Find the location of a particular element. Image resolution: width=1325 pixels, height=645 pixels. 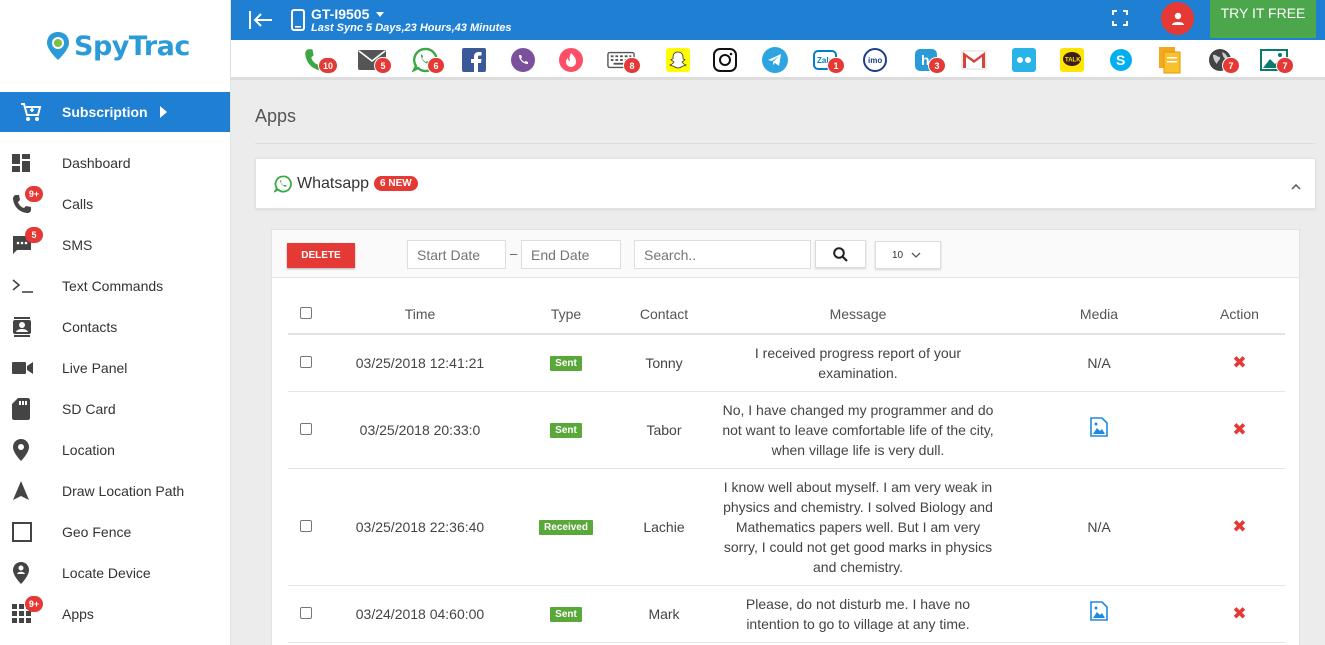

sidebar-item-text-commands: Text Commands is located at coordinates (115, 285).